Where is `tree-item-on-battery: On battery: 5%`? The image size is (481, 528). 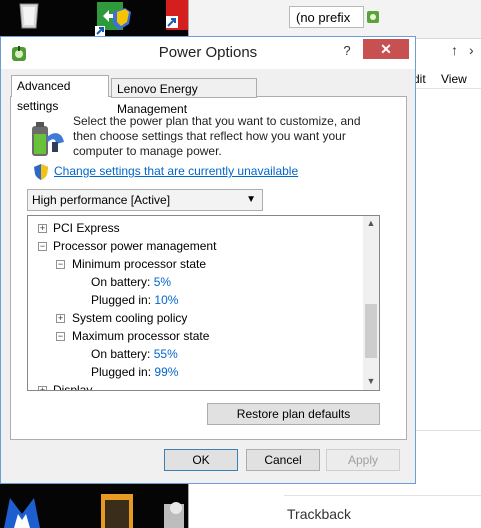
tree-item-on-battery: On battery: 5% is located at coordinates (131, 282).